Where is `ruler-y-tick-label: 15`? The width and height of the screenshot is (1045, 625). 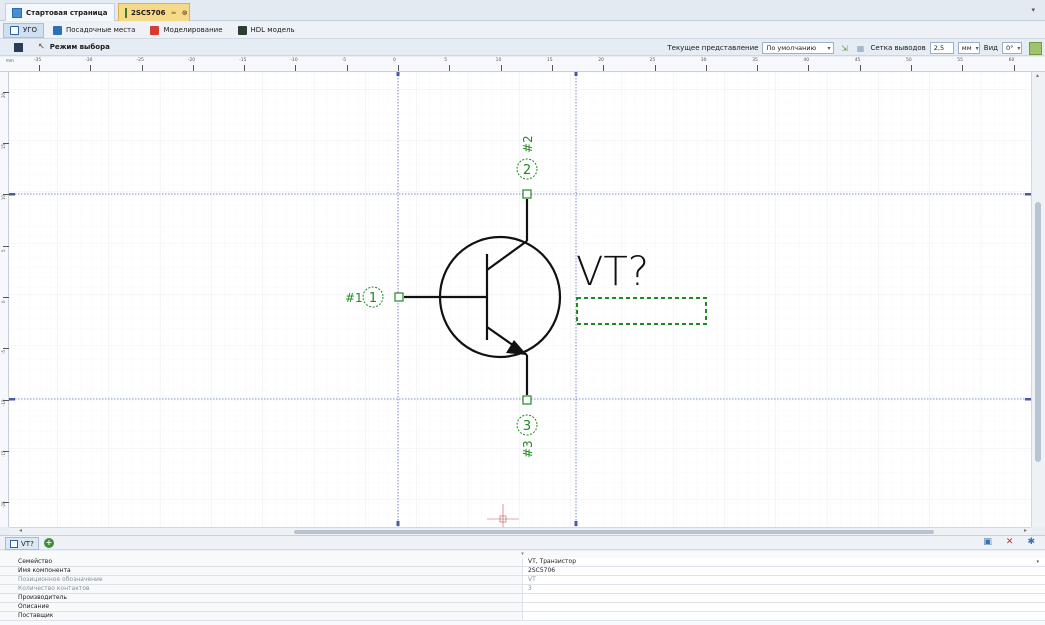
ruler-y-tick-label: 15 is located at coordinates (3, 147).